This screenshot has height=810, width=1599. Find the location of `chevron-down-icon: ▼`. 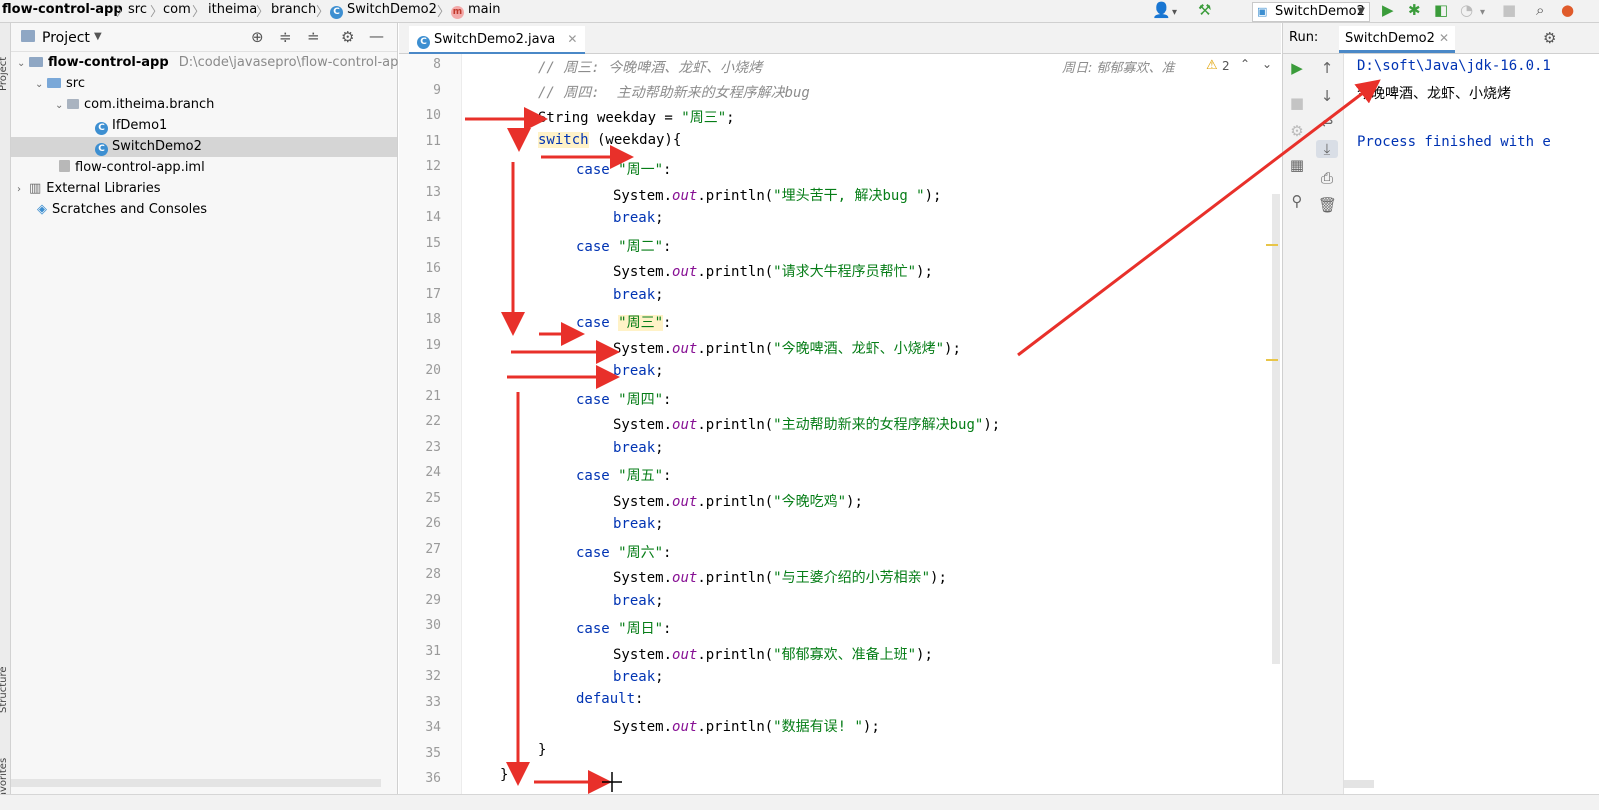

chevron-down-icon: ▼ is located at coordinates (98, 36).